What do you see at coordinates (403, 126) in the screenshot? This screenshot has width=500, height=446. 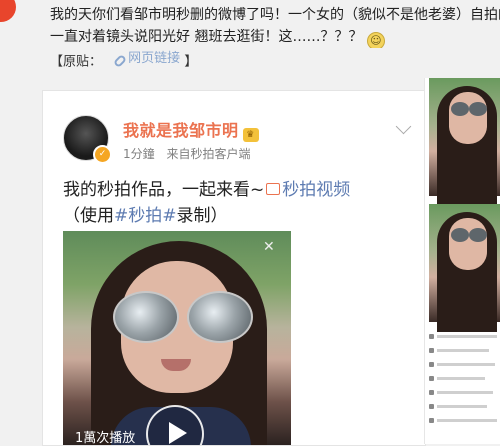 I see `chevron-down-icon` at bounding box center [403, 126].